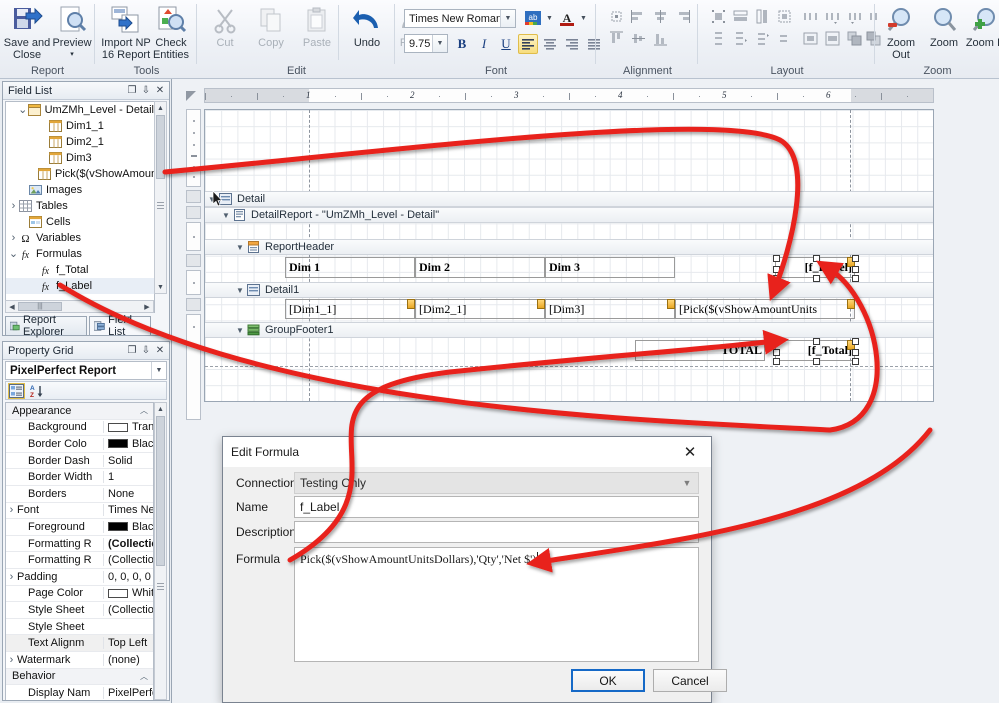  What do you see at coordinates (569, 199) in the screenshot?
I see `band-header-detail: ▼ Detail` at bounding box center [569, 199].